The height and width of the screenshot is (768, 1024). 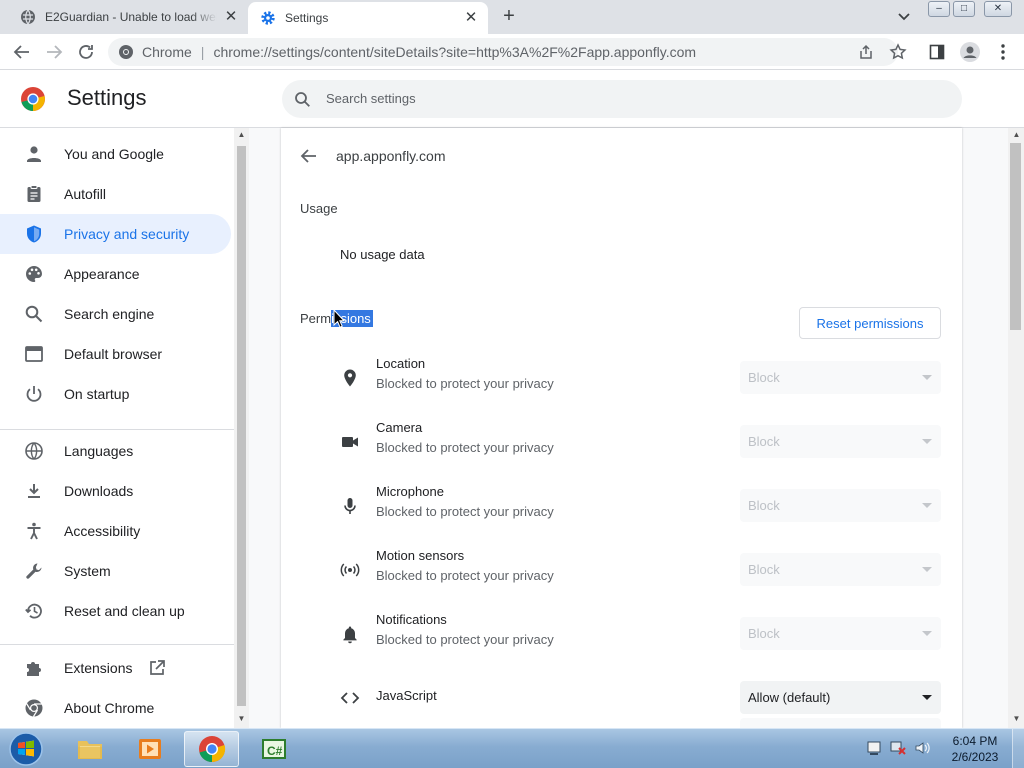 What do you see at coordinates (898, 748) in the screenshot?
I see `network-disconnected-icon` at bounding box center [898, 748].